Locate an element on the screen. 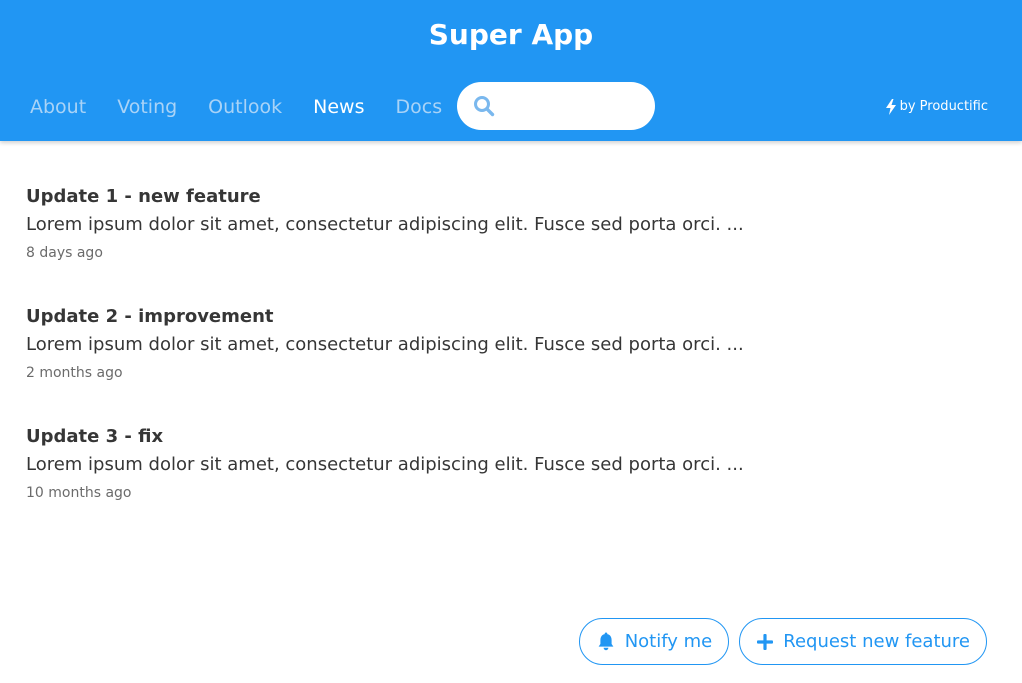 This screenshot has height=683, width=1022. main-nav: About Voting Outlook News Docs is located at coordinates (251, 107).